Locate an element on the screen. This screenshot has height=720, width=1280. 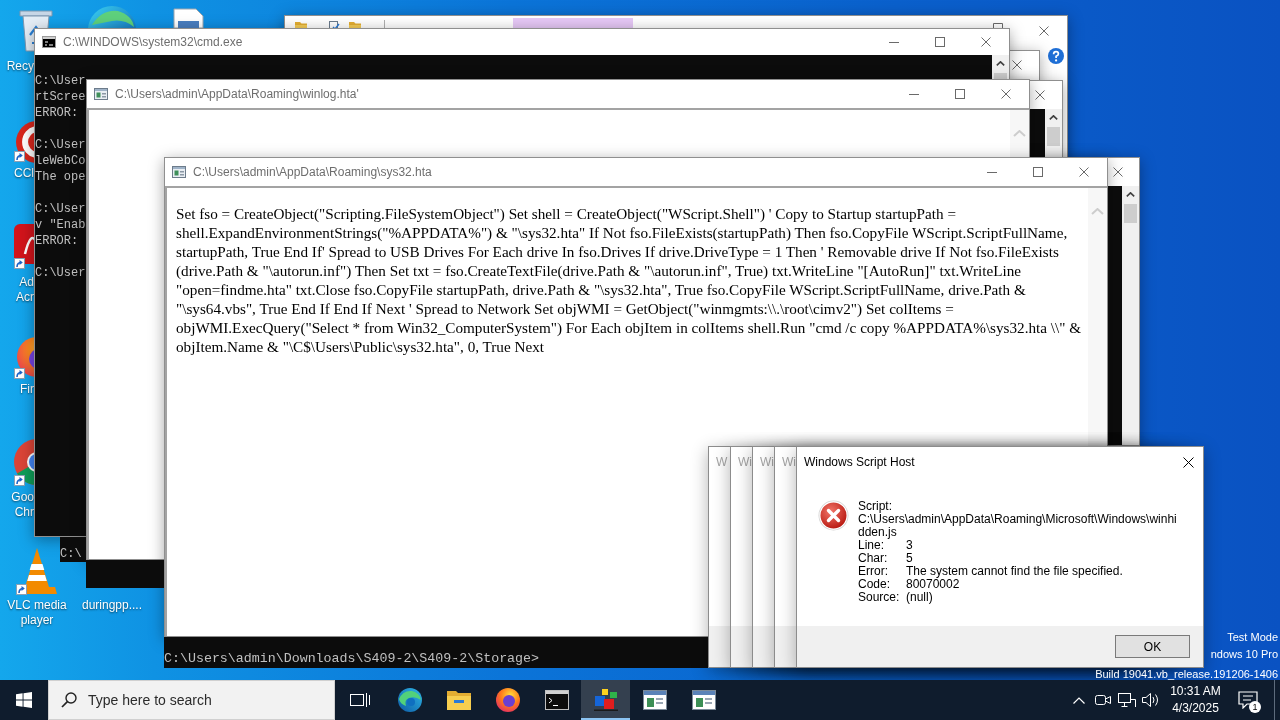
app-icon is located at coordinates (23, 245).